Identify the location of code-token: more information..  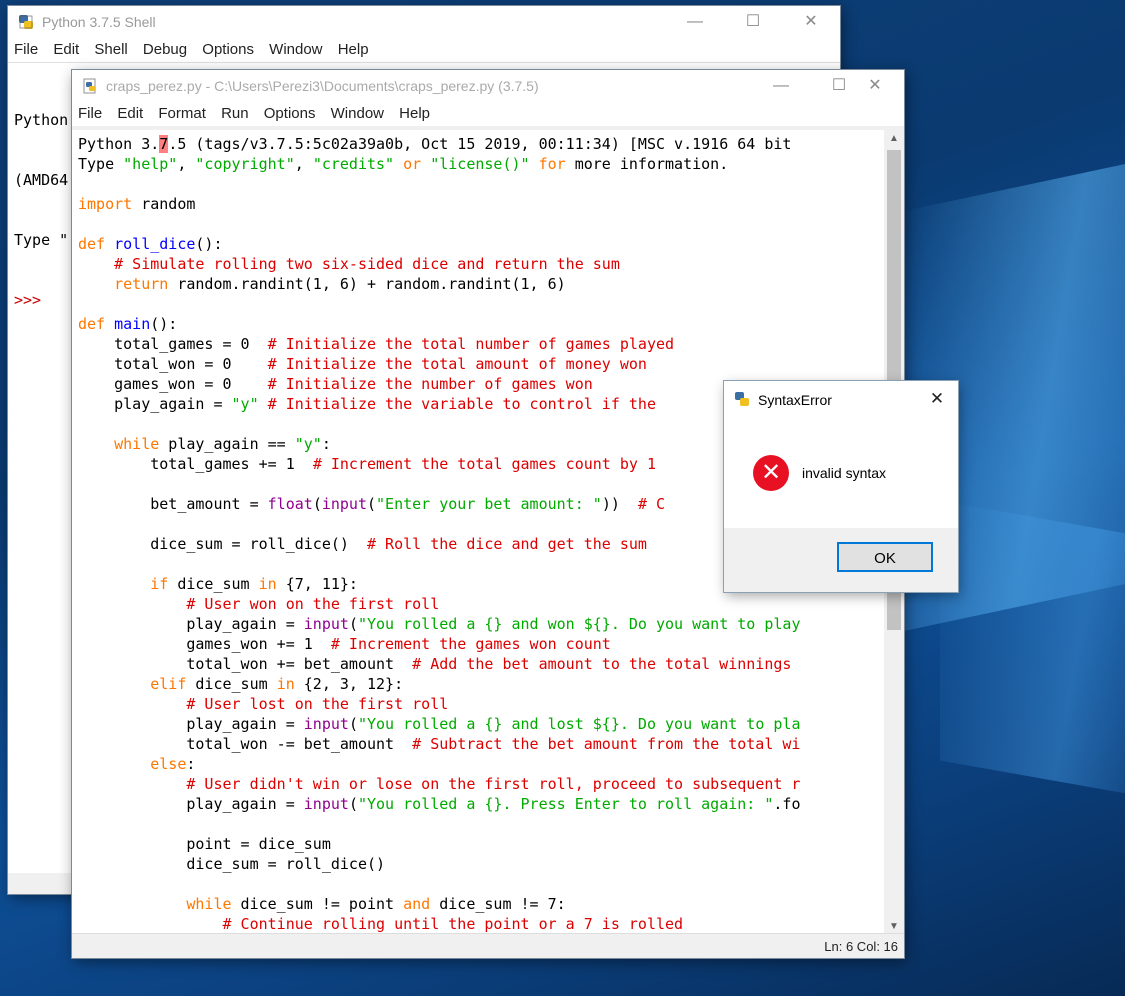
(651, 164).